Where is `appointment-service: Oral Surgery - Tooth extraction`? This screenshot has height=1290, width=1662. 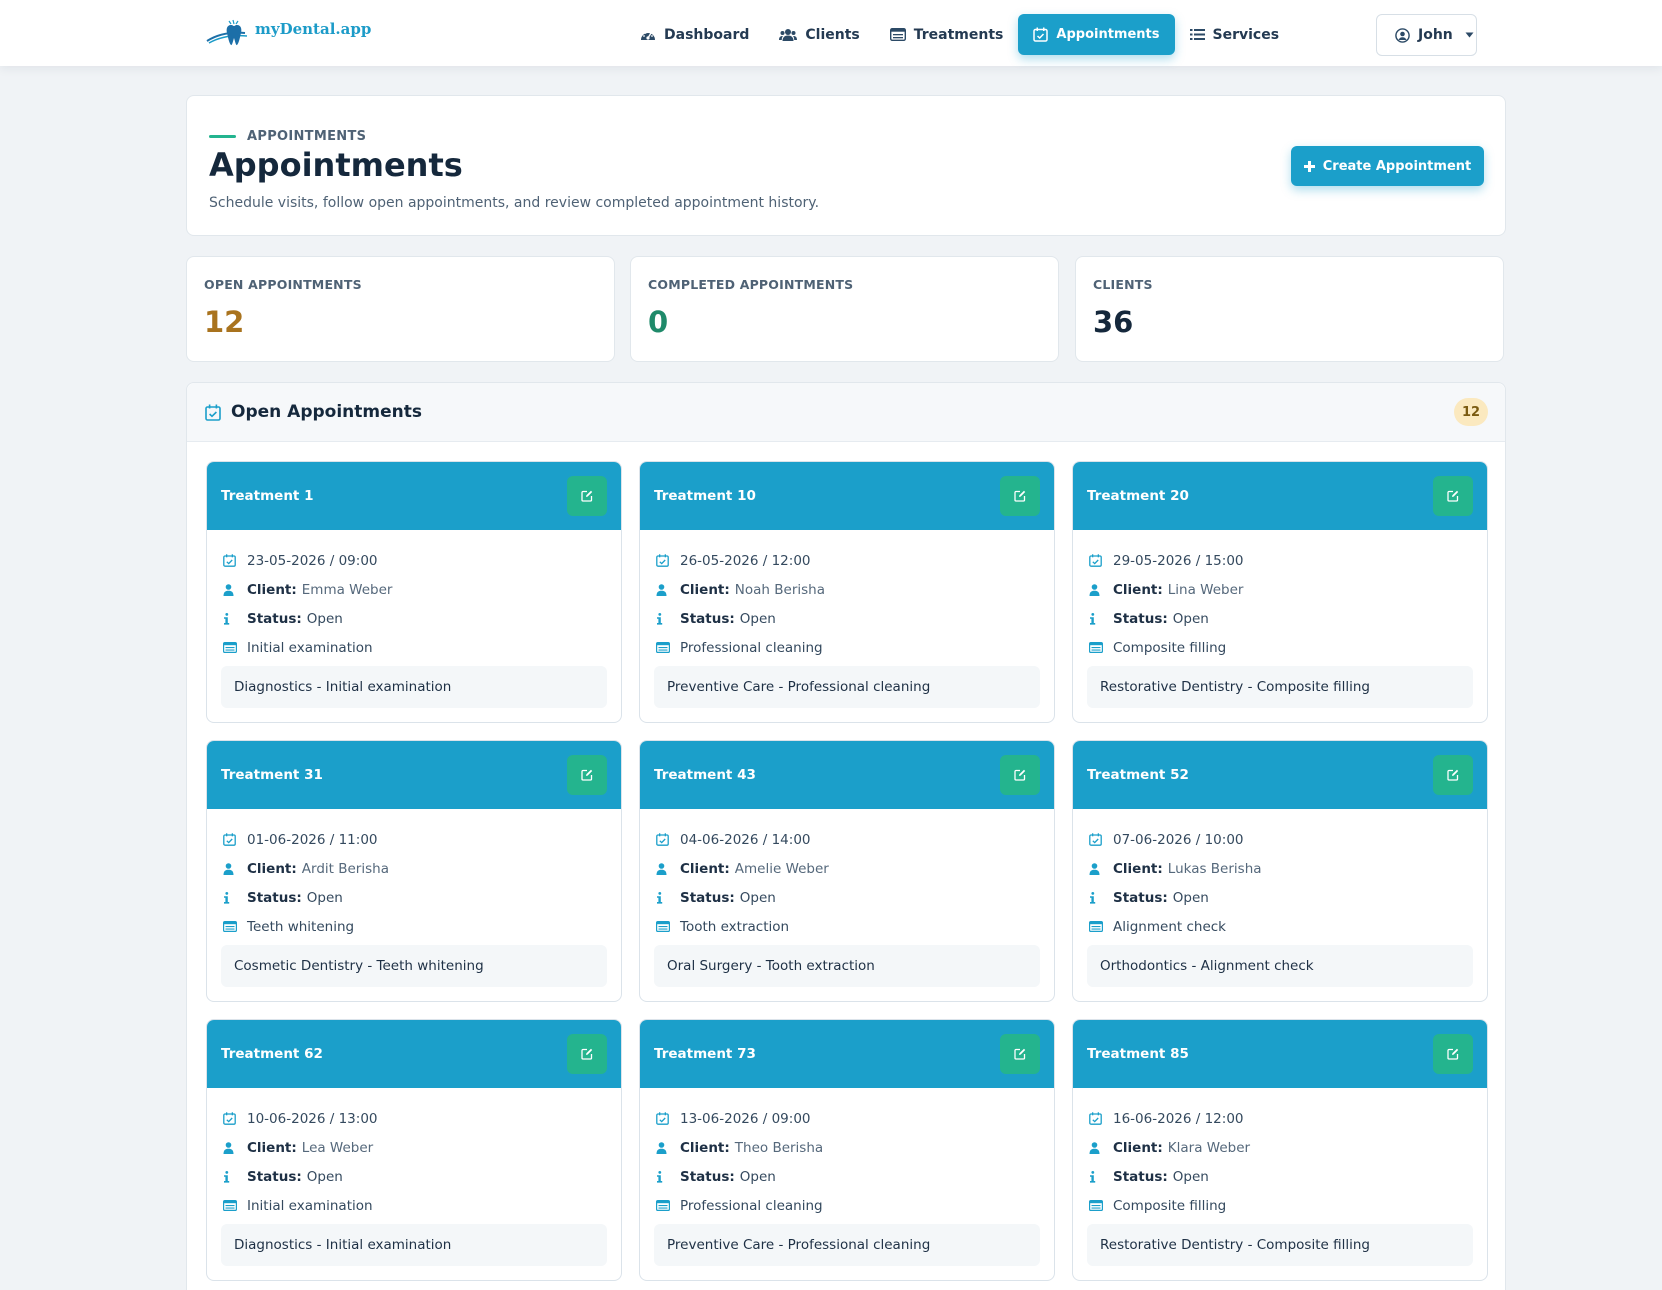 appointment-service: Oral Surgery - Tooth extraction is located at coordinates (847, 966).